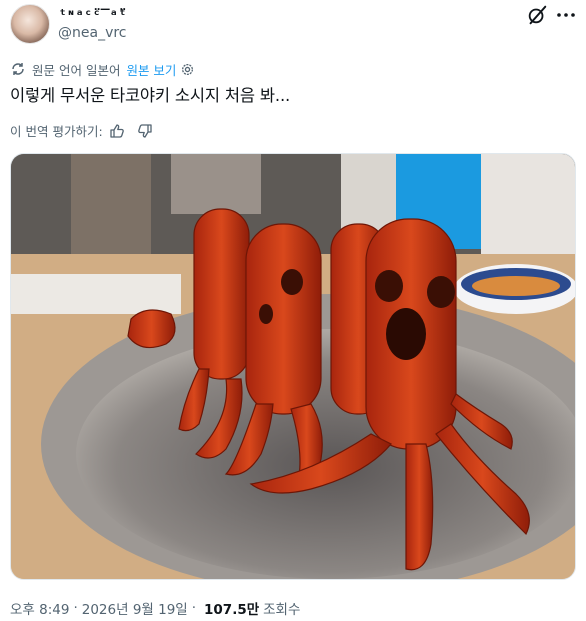 The height and width of the screenshot is (621, 586). I want to click on display-name: ᵗᶰᵃᶜ̈ᶜ‾ᵃ̈ᵗ, so click(92, 15).